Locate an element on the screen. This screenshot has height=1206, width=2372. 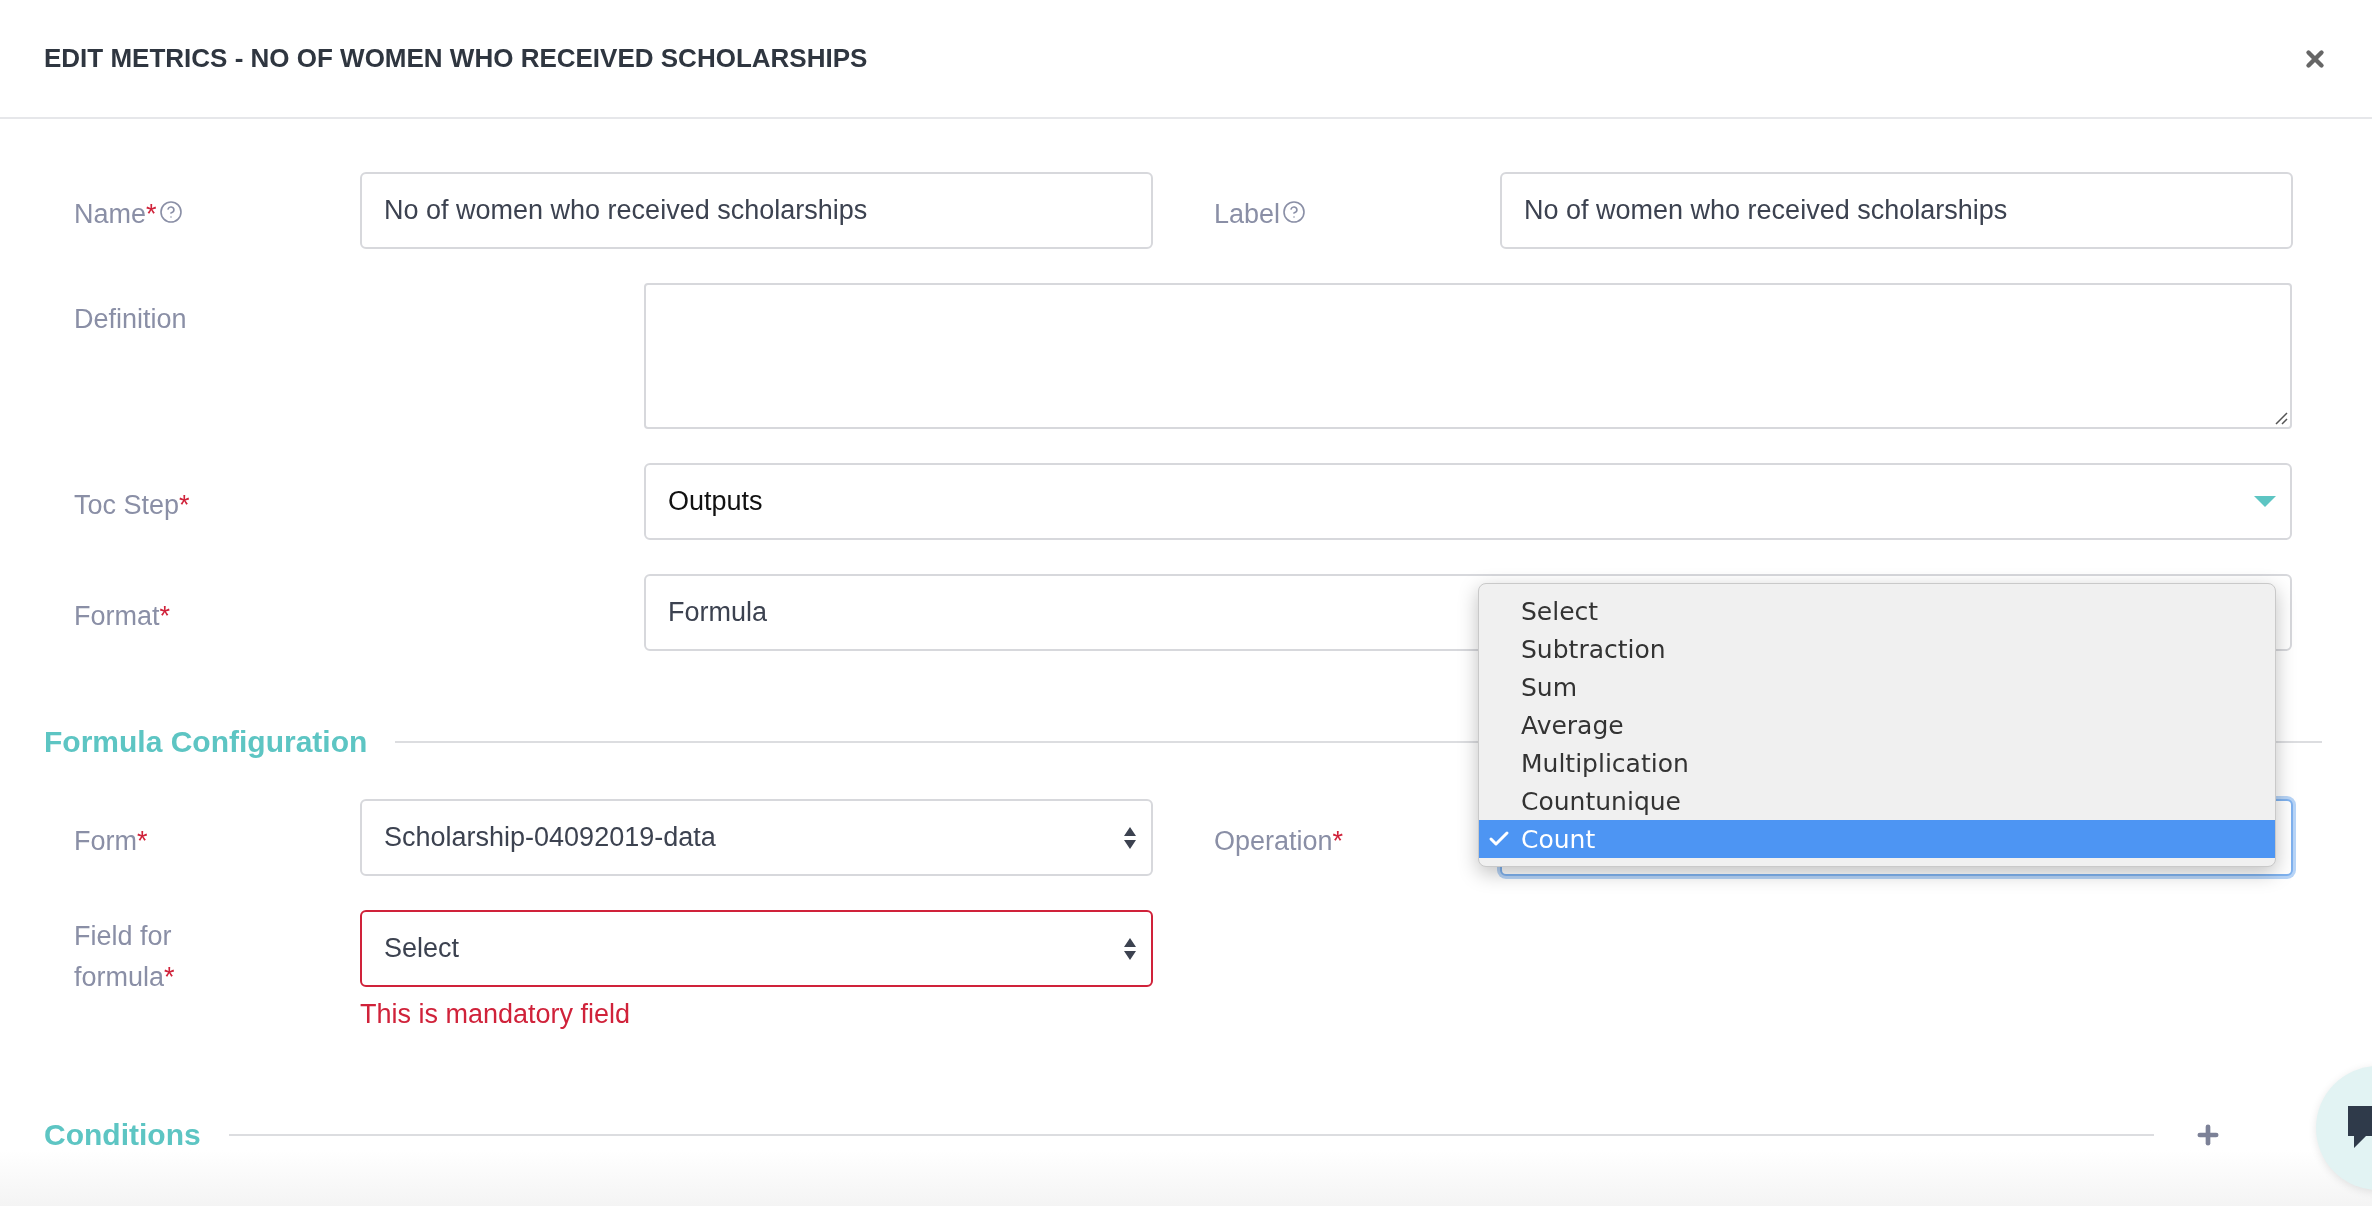
error-message: This is mandatory field is located at coordinates (496, 1014).